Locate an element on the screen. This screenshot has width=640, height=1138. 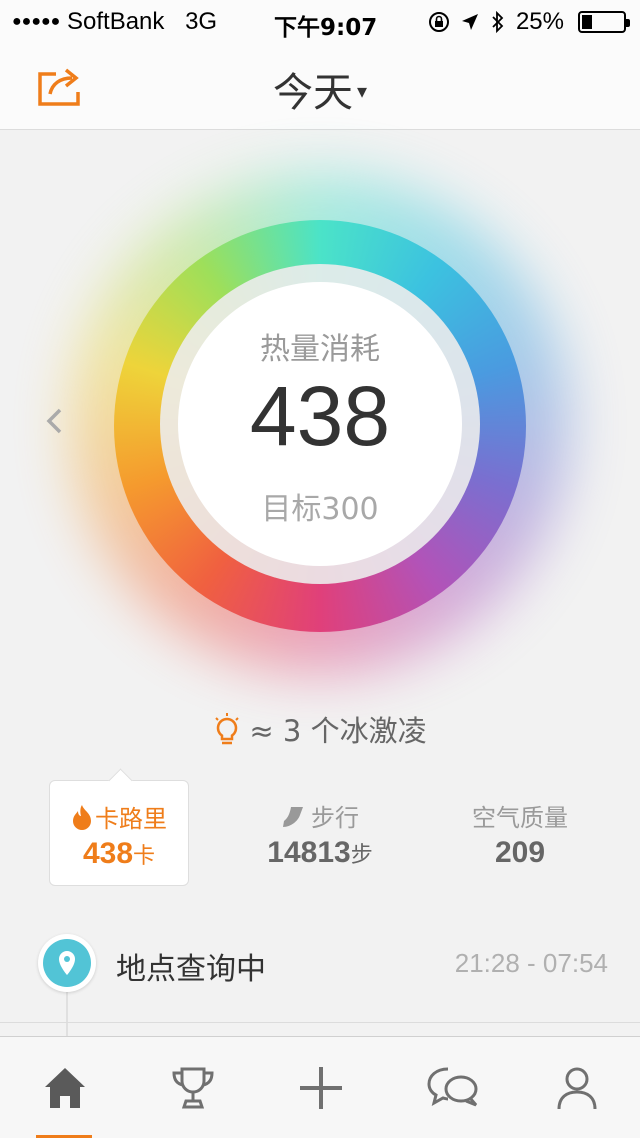
calorie-equivalent-tip: ≈ 3 个冰激凌 is located at coordinates (320, 731).